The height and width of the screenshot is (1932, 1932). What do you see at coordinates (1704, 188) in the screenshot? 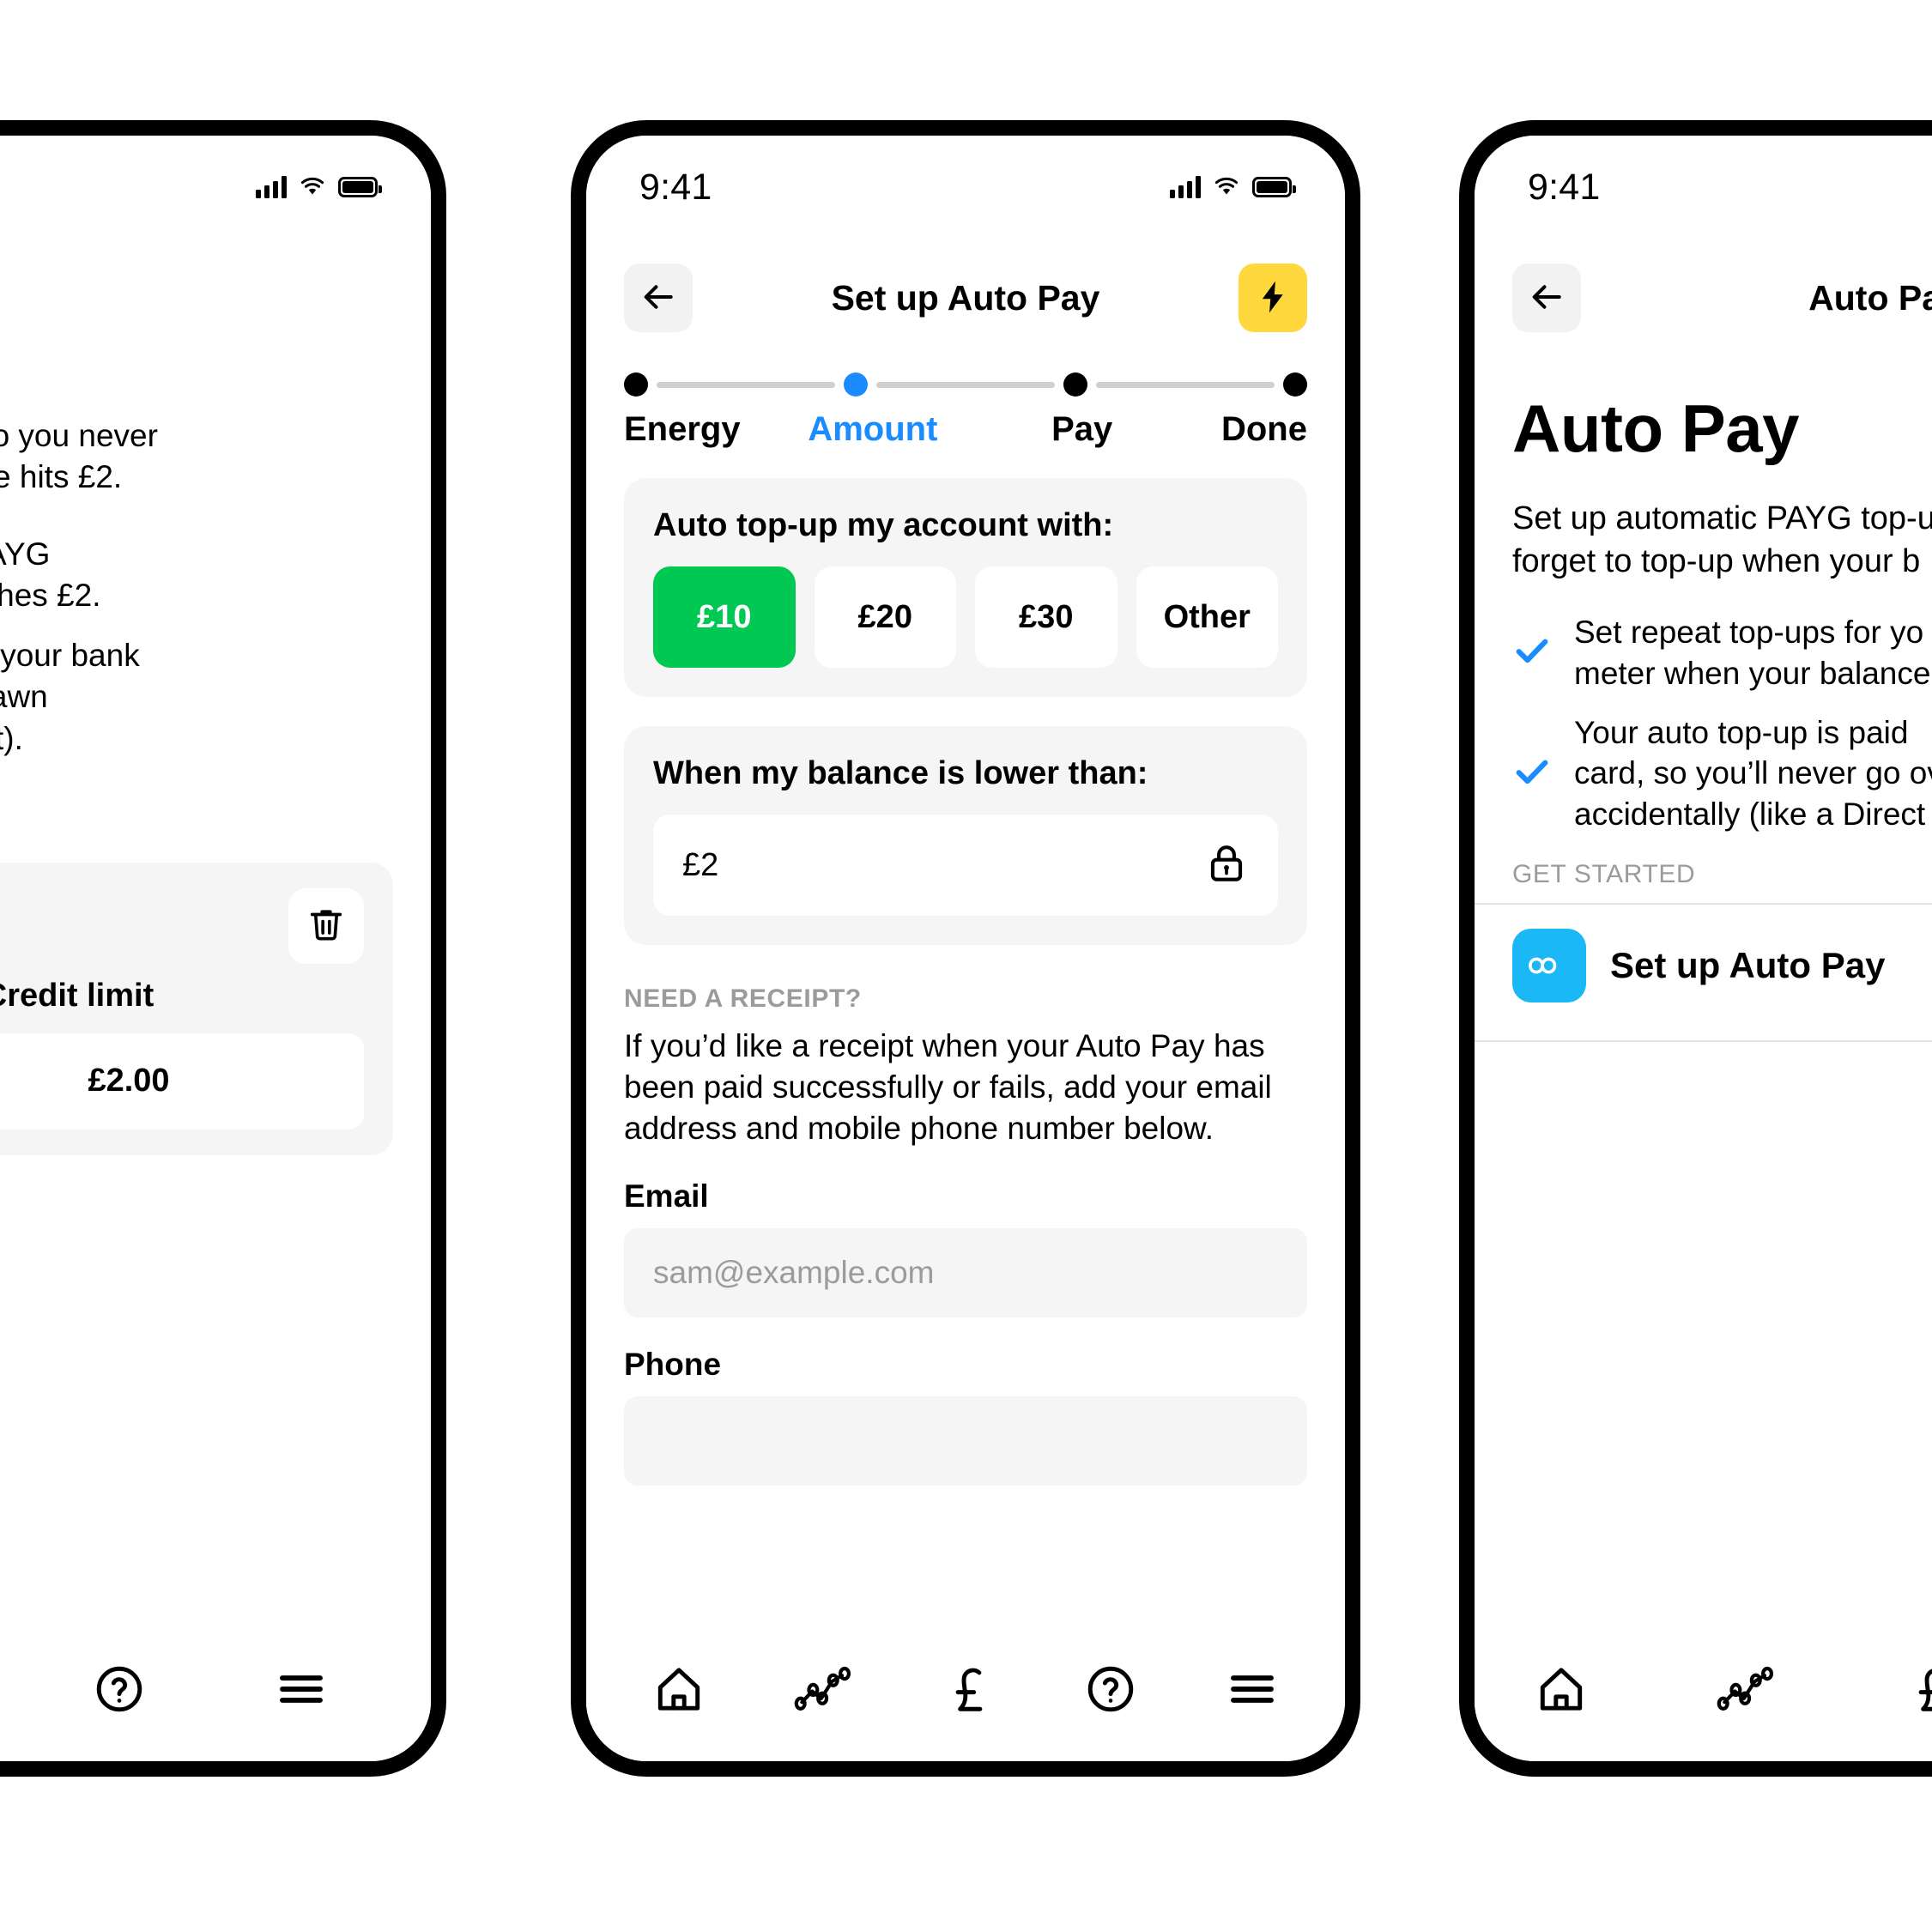
I see `status-bar-right: 9:41` at bounding box center [1704, 188].